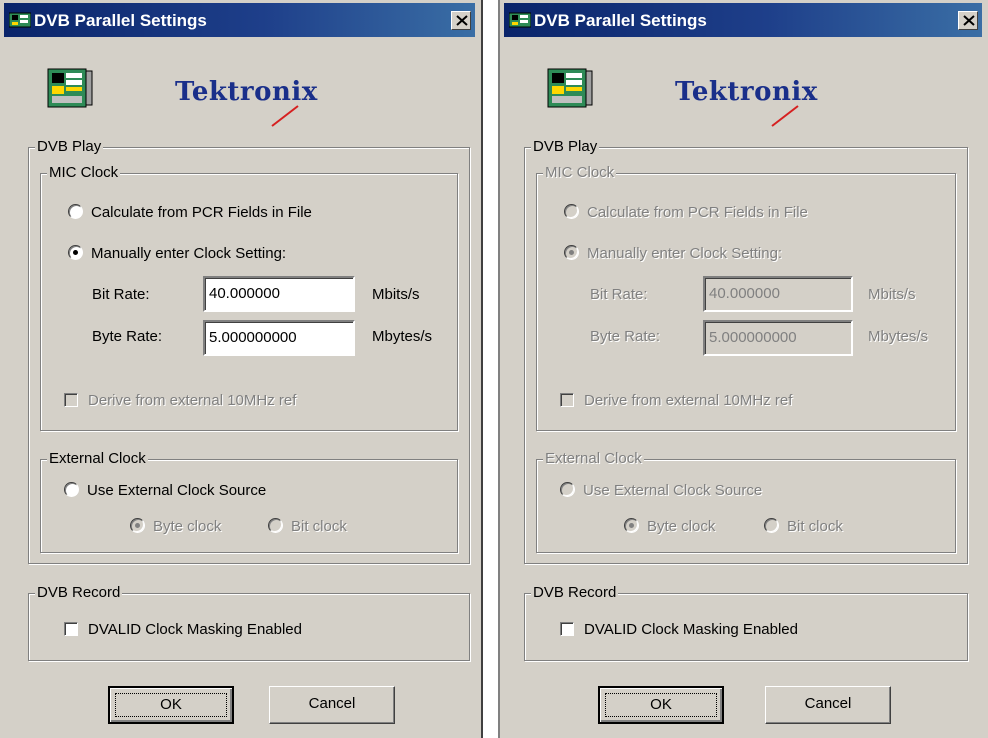 This screenshot has width=988, height=738. What do you see at coordinates (490, 369) in the screenshot?
I see `panel-separator` at bounding box center [490, 369].